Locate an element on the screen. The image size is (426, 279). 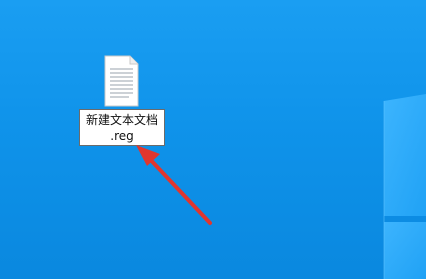
file-name-line2: .reg is located at coordinates (122, 136).